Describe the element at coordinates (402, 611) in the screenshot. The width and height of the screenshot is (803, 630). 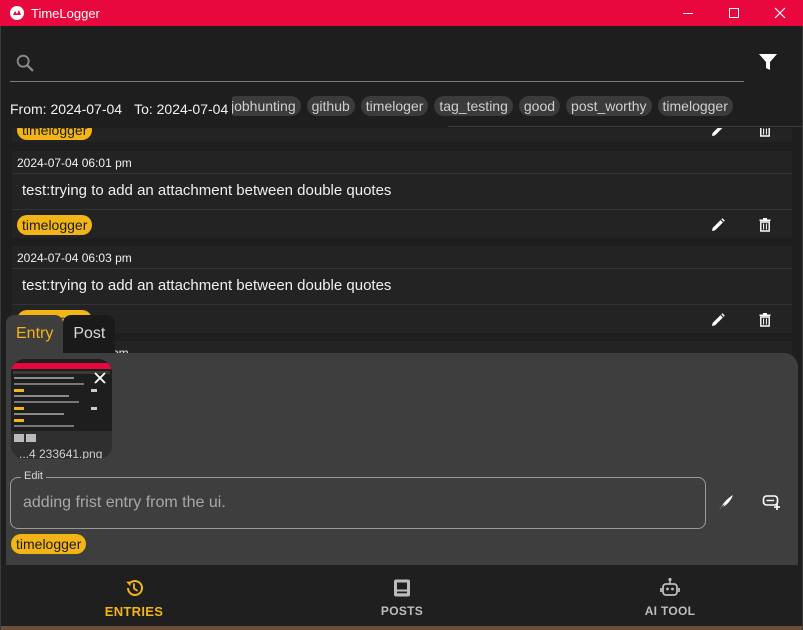
I see `nav-label: POSTS` at that location.